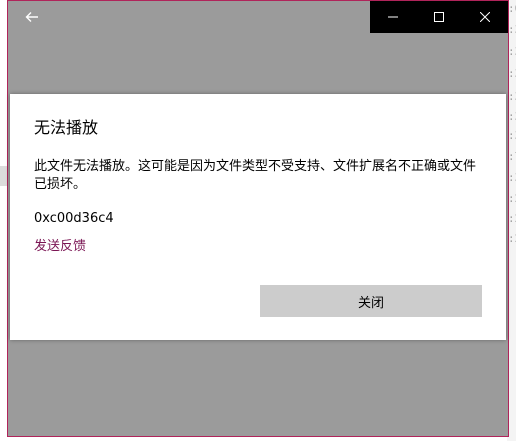 This screenshot has width=516, height=441. What do you see at coordinates (60, 244) in the screenshot?
I see `send-feedback-link: 发送反馈` at bounding box center [60, 244].